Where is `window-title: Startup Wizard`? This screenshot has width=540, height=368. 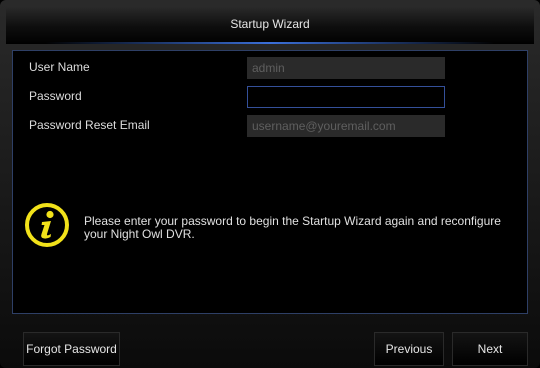
window-title: Startup Wizard is located at coordinates (270, 24).